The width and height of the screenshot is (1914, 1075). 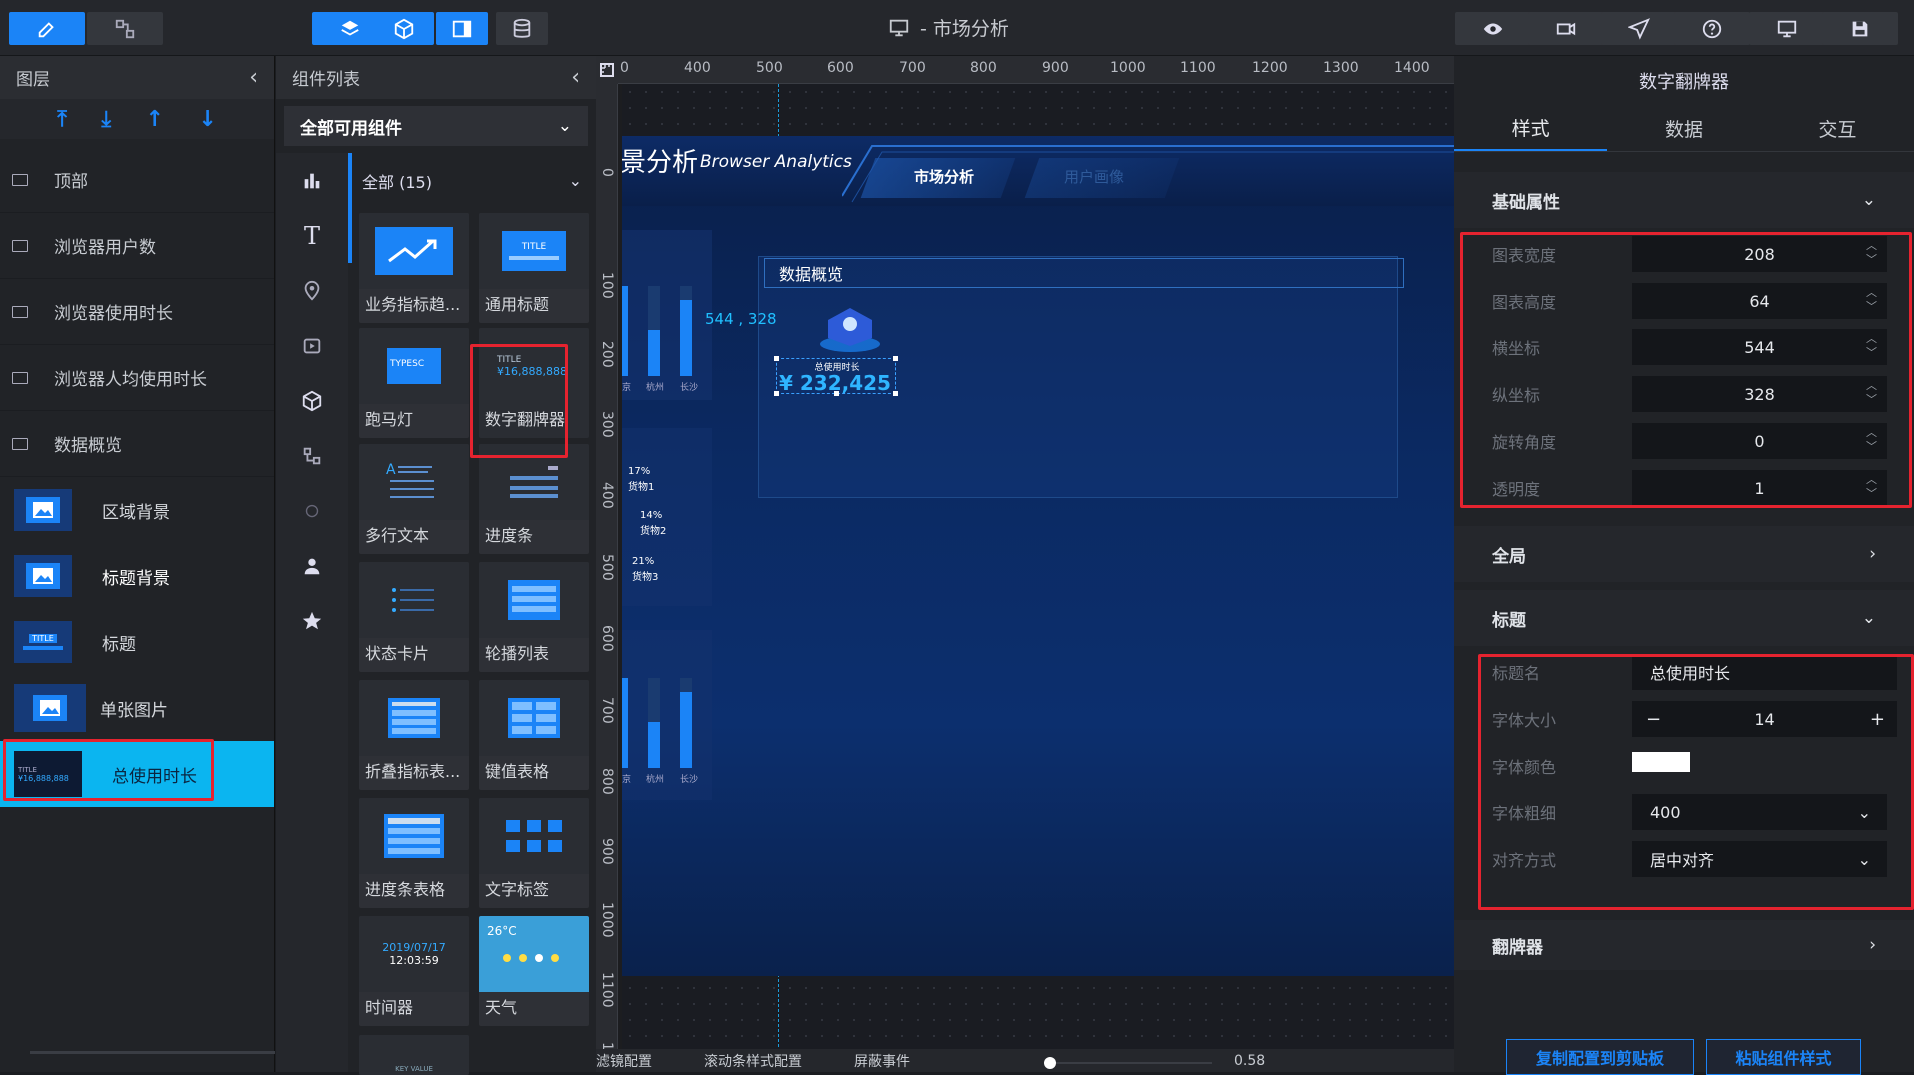 What do you see at coordinates (1531, 128) in the screenshot?
I see `tab-style: 样式` at bounding box center [1531, 128].